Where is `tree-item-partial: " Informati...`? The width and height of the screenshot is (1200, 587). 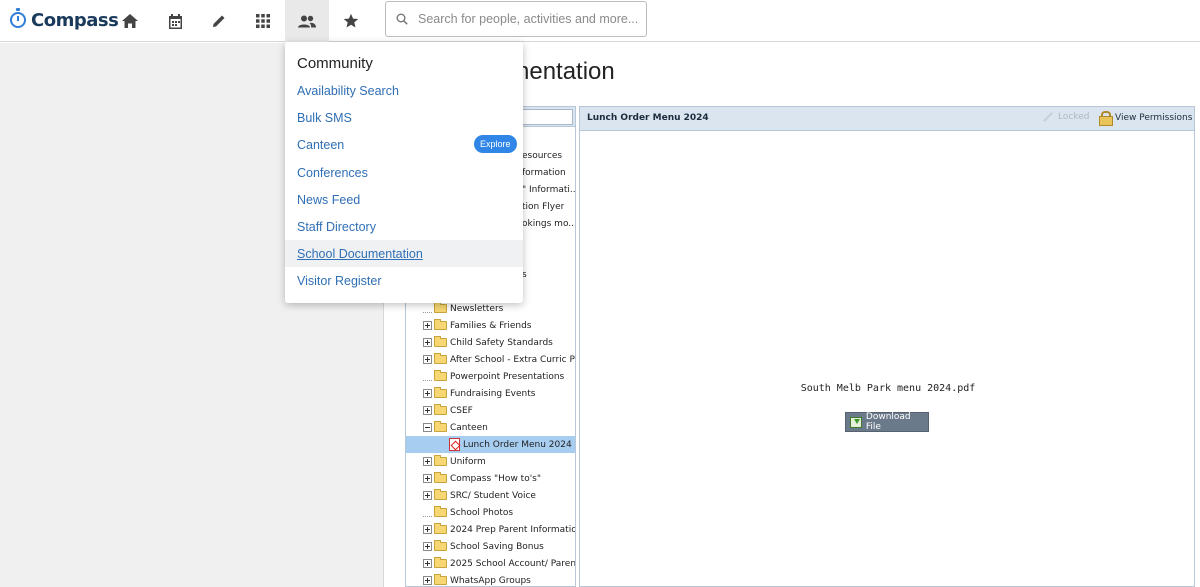 tree-item-partial: " Informati... is located at coordinates (549, 189).